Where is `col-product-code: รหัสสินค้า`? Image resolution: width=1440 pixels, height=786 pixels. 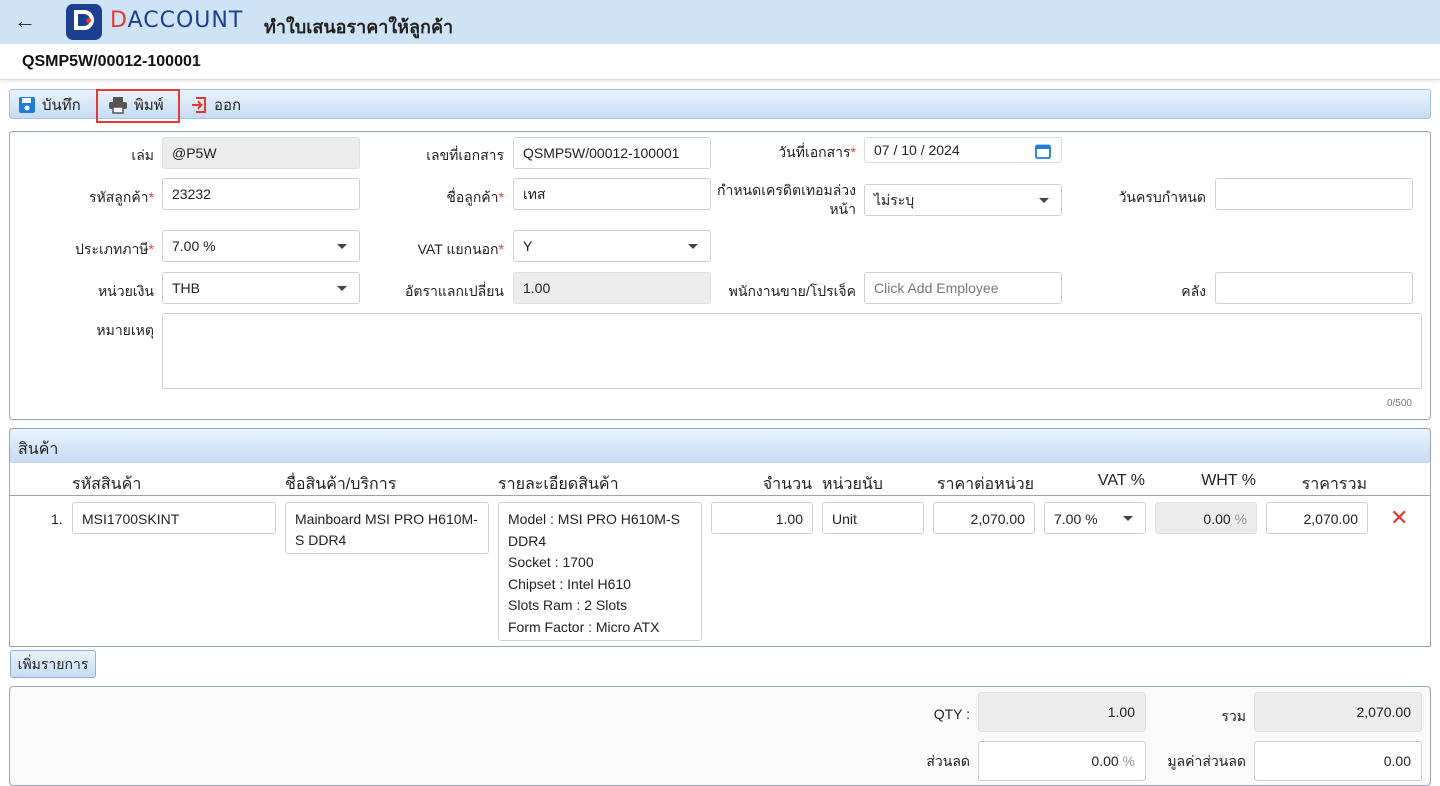 col-product-code: รหัสสินค้า is located at coordinates (107, 484).